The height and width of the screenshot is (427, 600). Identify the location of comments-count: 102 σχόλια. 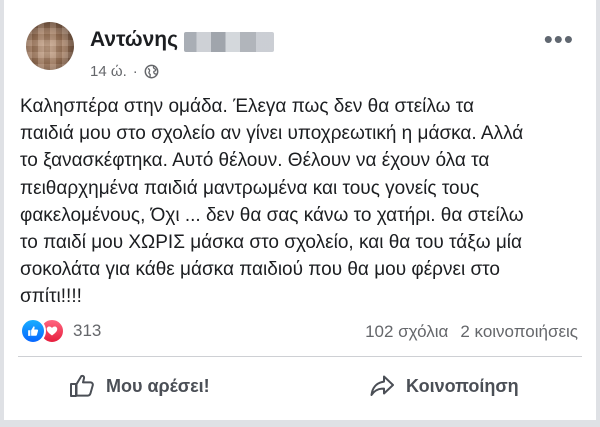
(406, 332).